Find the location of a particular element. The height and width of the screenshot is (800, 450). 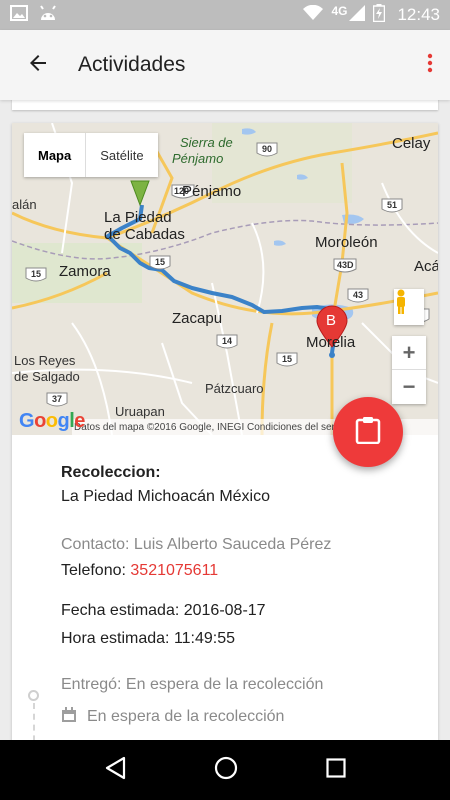

back-button is located at coordinates (38, 65).